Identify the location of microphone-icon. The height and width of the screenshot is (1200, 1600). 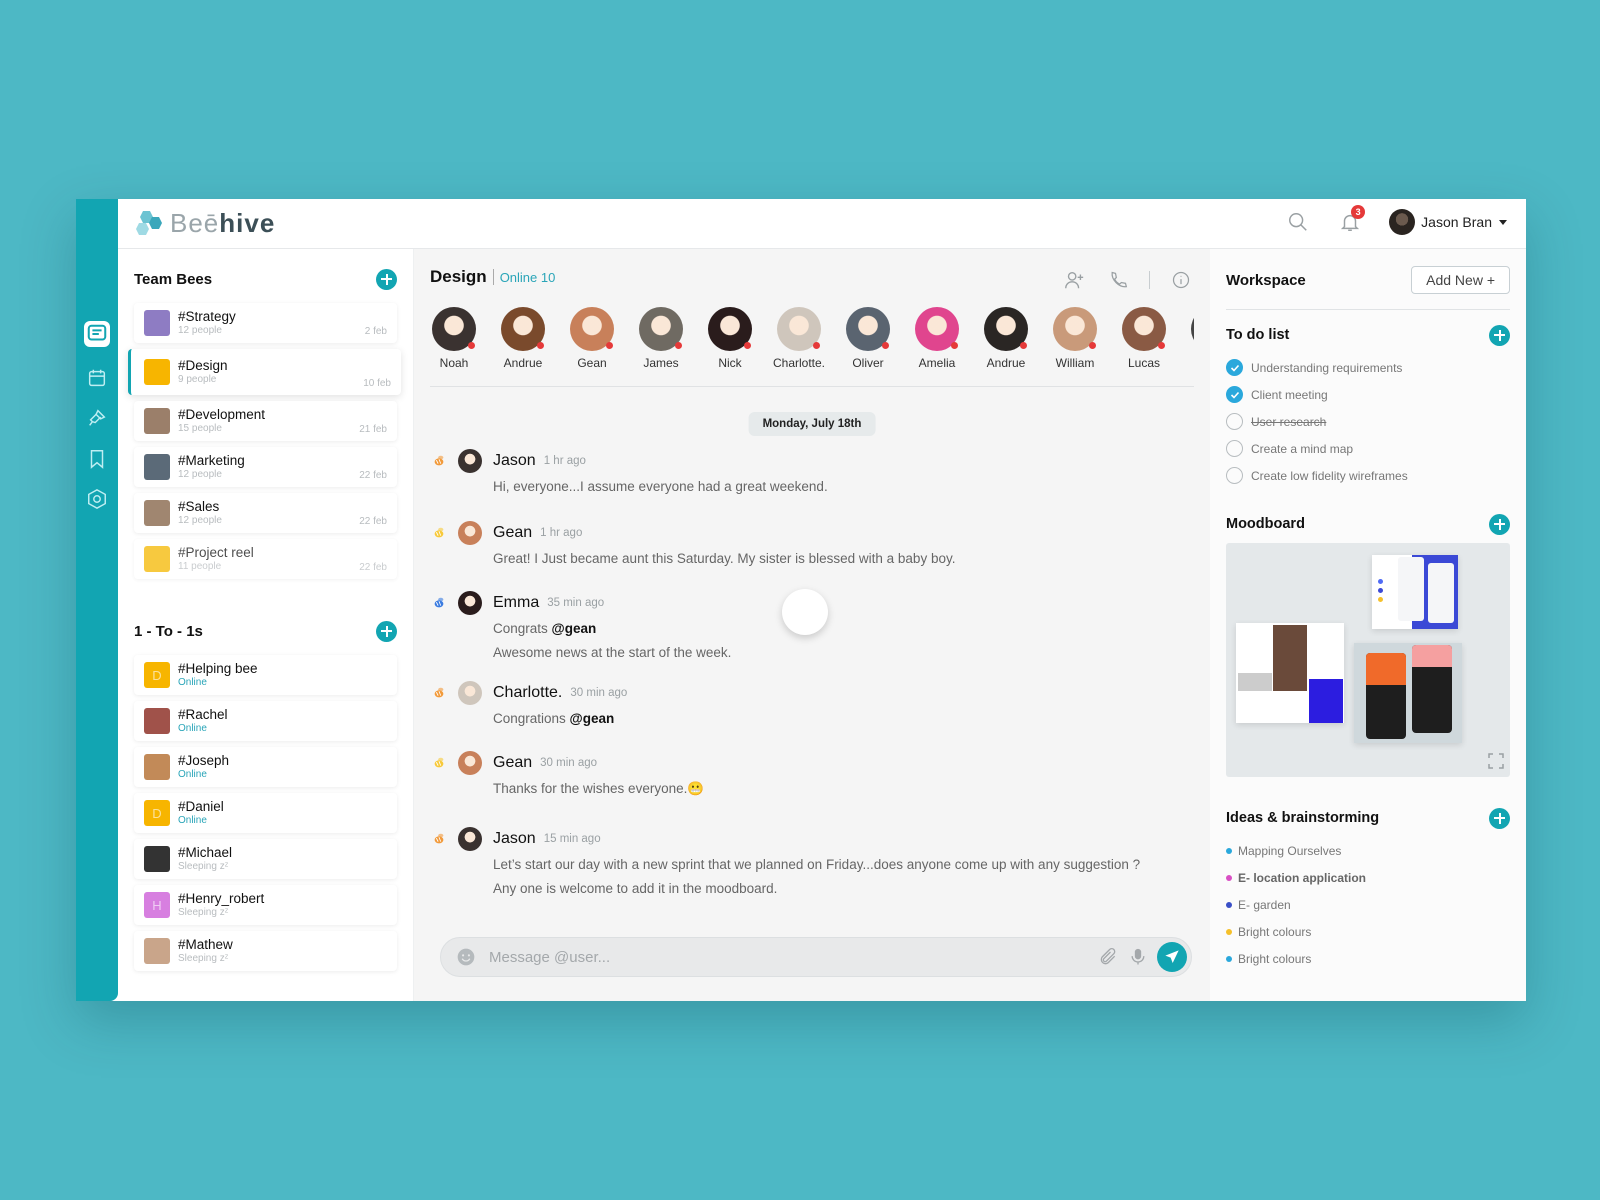
(1138, 956).